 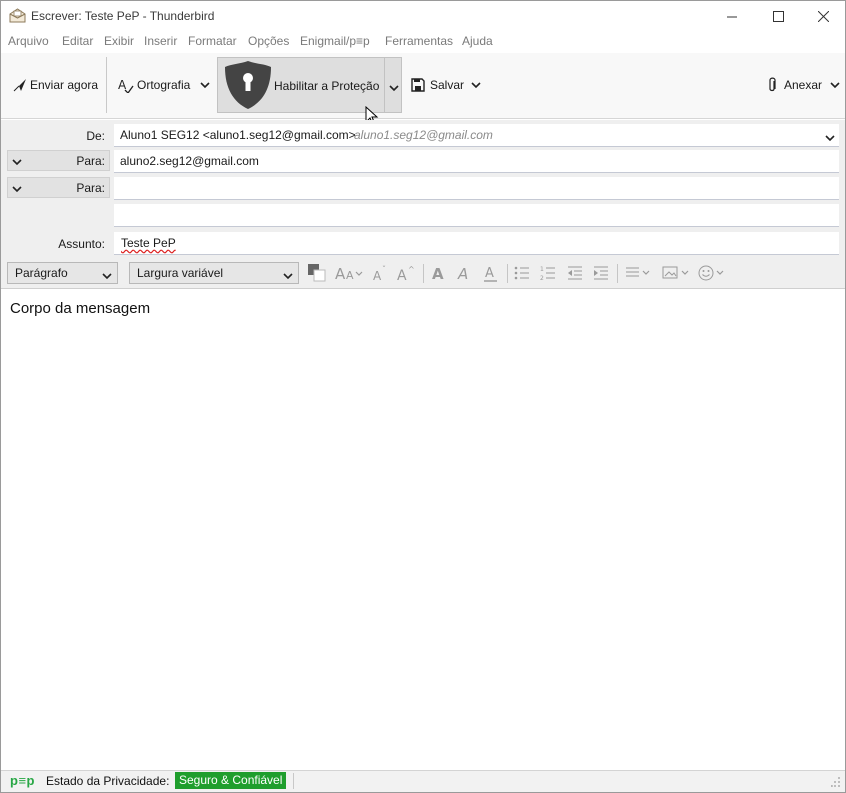 I want to click on save-button: Salvar, so click(x=437, y=85).